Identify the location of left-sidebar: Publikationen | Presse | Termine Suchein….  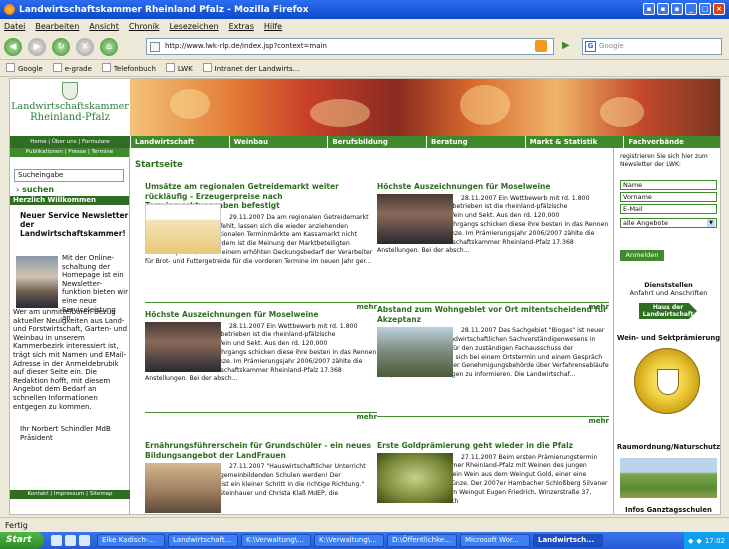
(70, 331).